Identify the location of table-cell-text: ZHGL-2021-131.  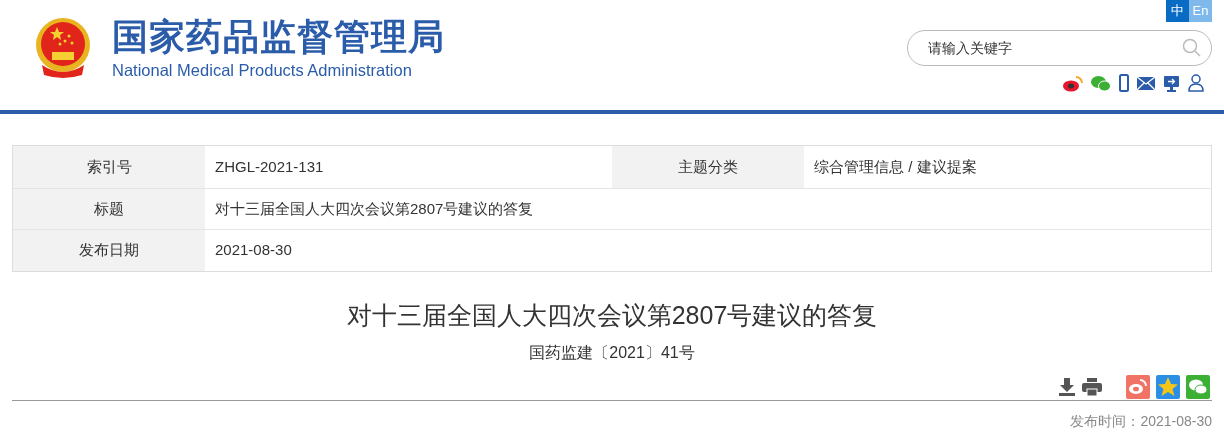
(269, 166).